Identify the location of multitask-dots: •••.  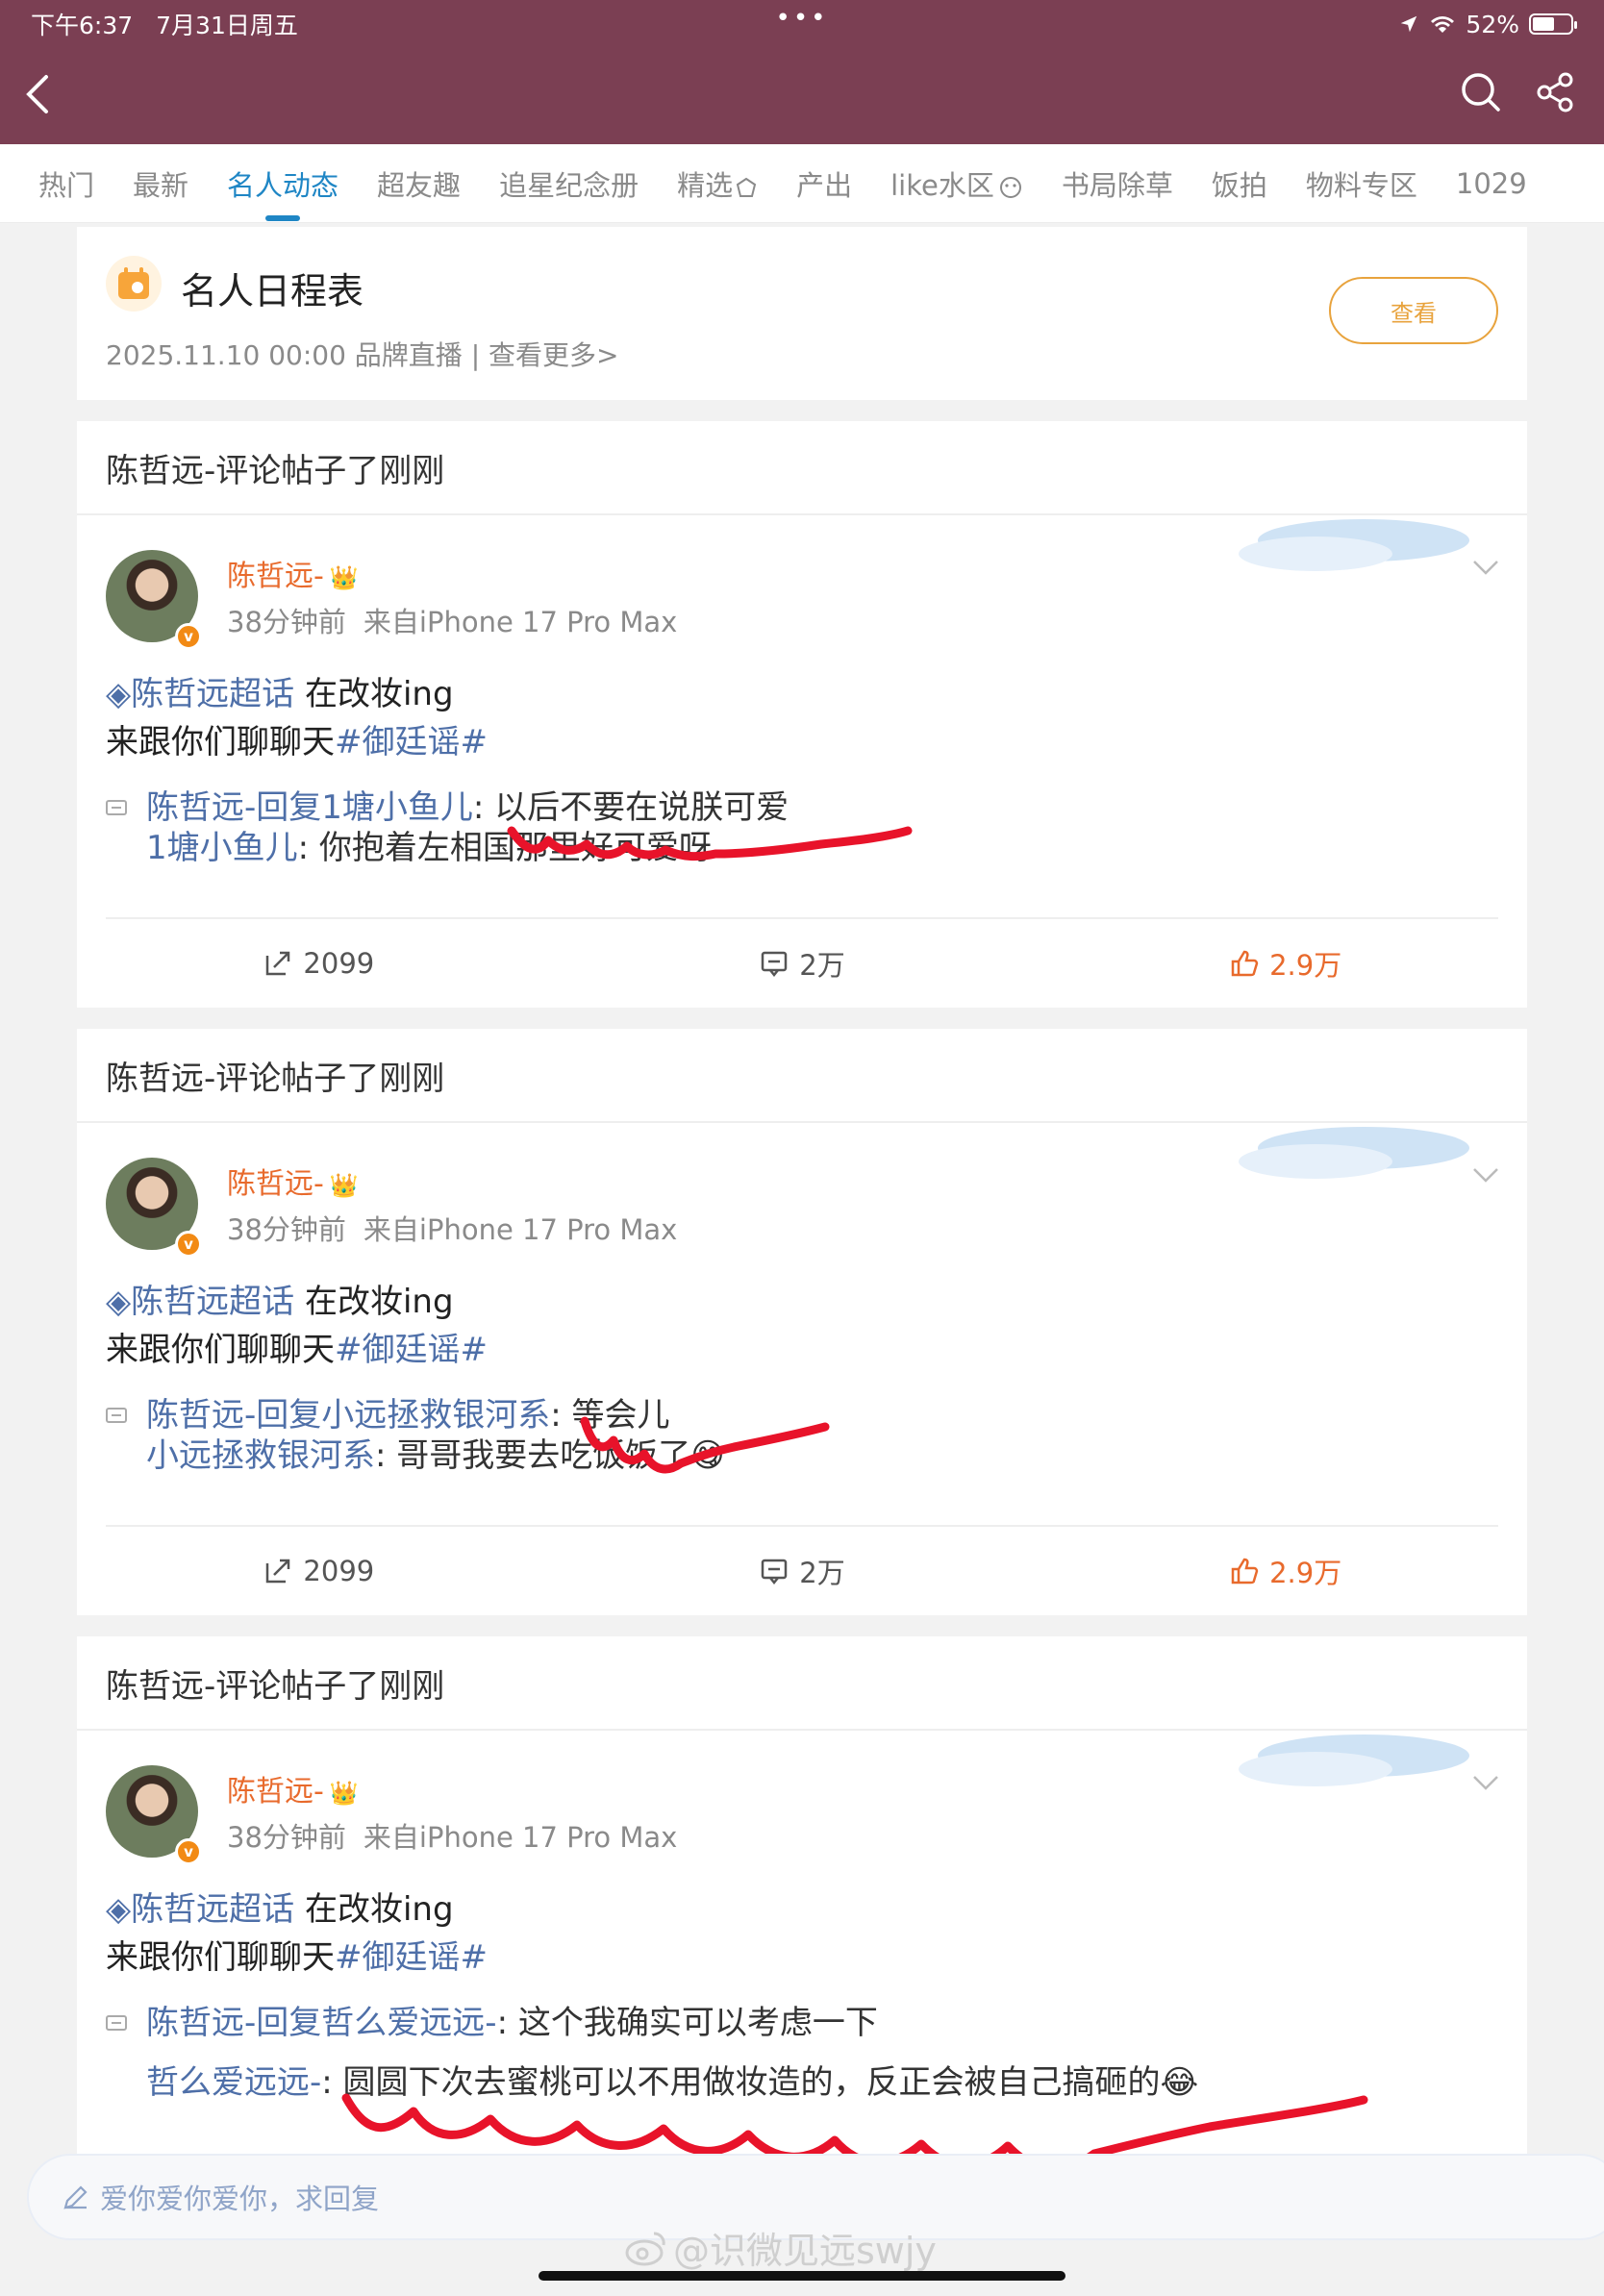
(801, 18).